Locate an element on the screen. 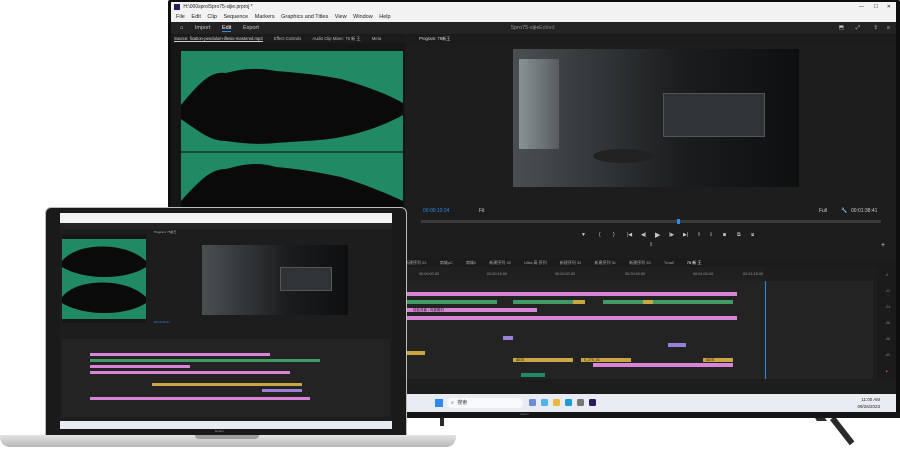 This screenshot has width=900, height=453. tab-metadata: Meta is located at coordinates (376, 38).